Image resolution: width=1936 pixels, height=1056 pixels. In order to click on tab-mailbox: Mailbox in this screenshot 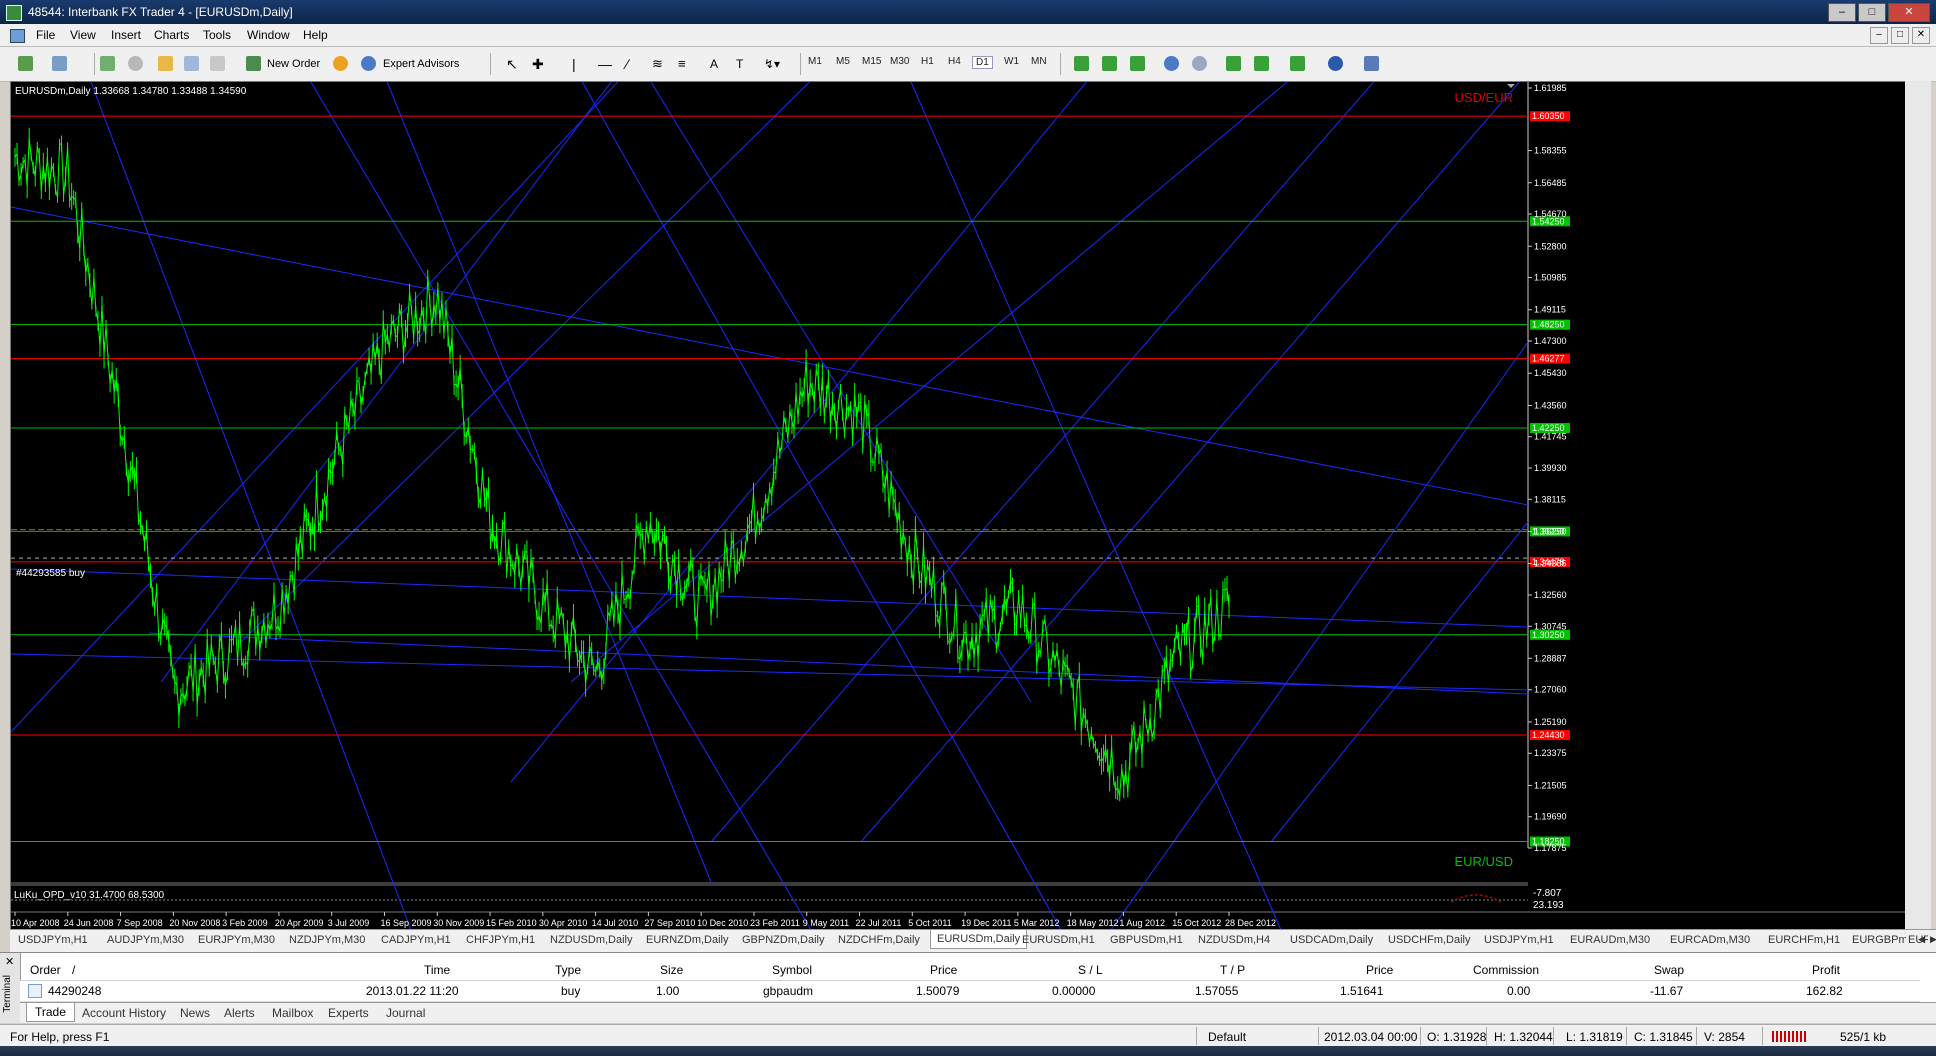, I will do `click(292, 1013)`.